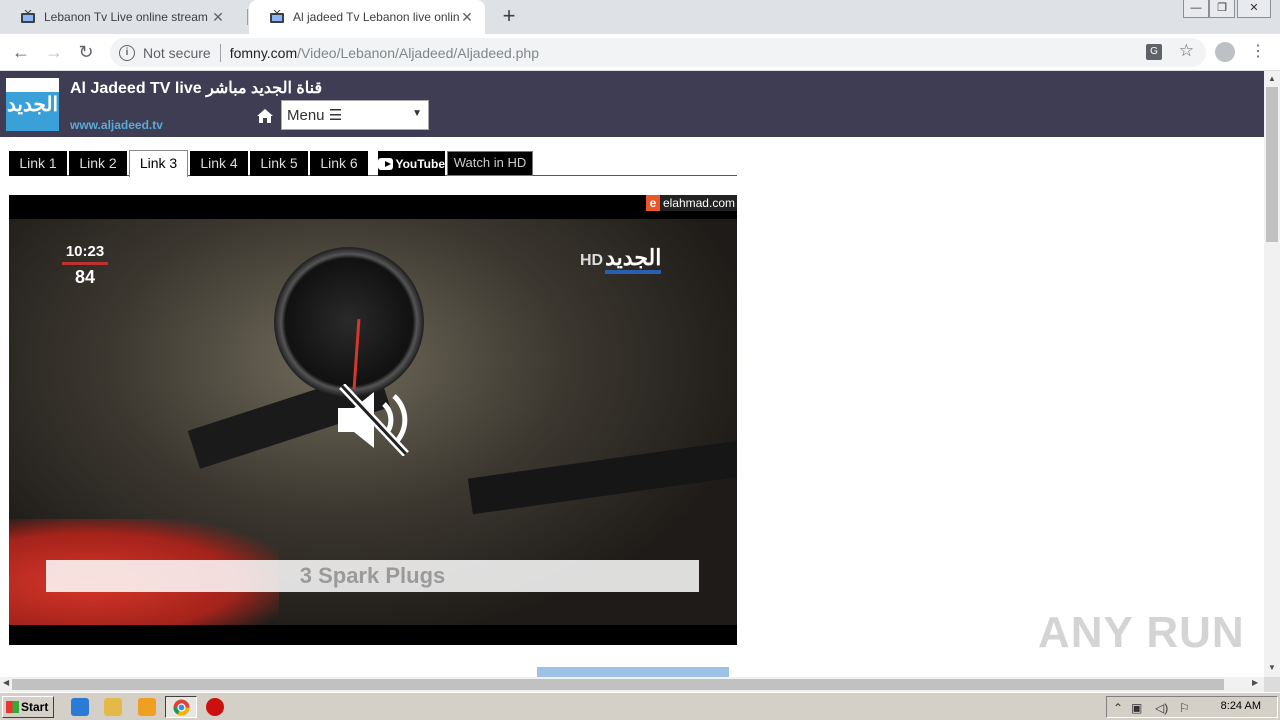  Describe the element at coordinates (98, 163) in the screenshot. I see `link-2-button: Link 2` at that location.